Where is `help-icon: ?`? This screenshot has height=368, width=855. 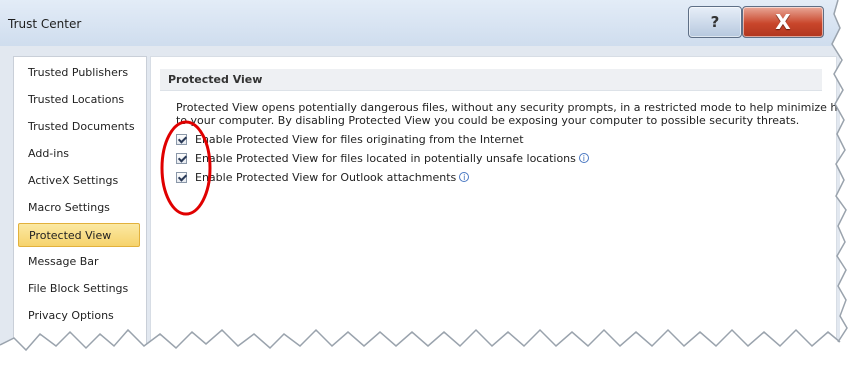
help-icon: ? is located at coordinates (715, 22).